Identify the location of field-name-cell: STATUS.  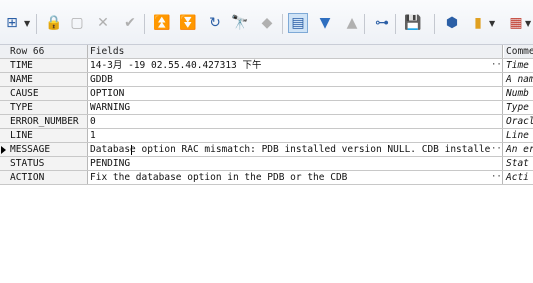
(48, 163).